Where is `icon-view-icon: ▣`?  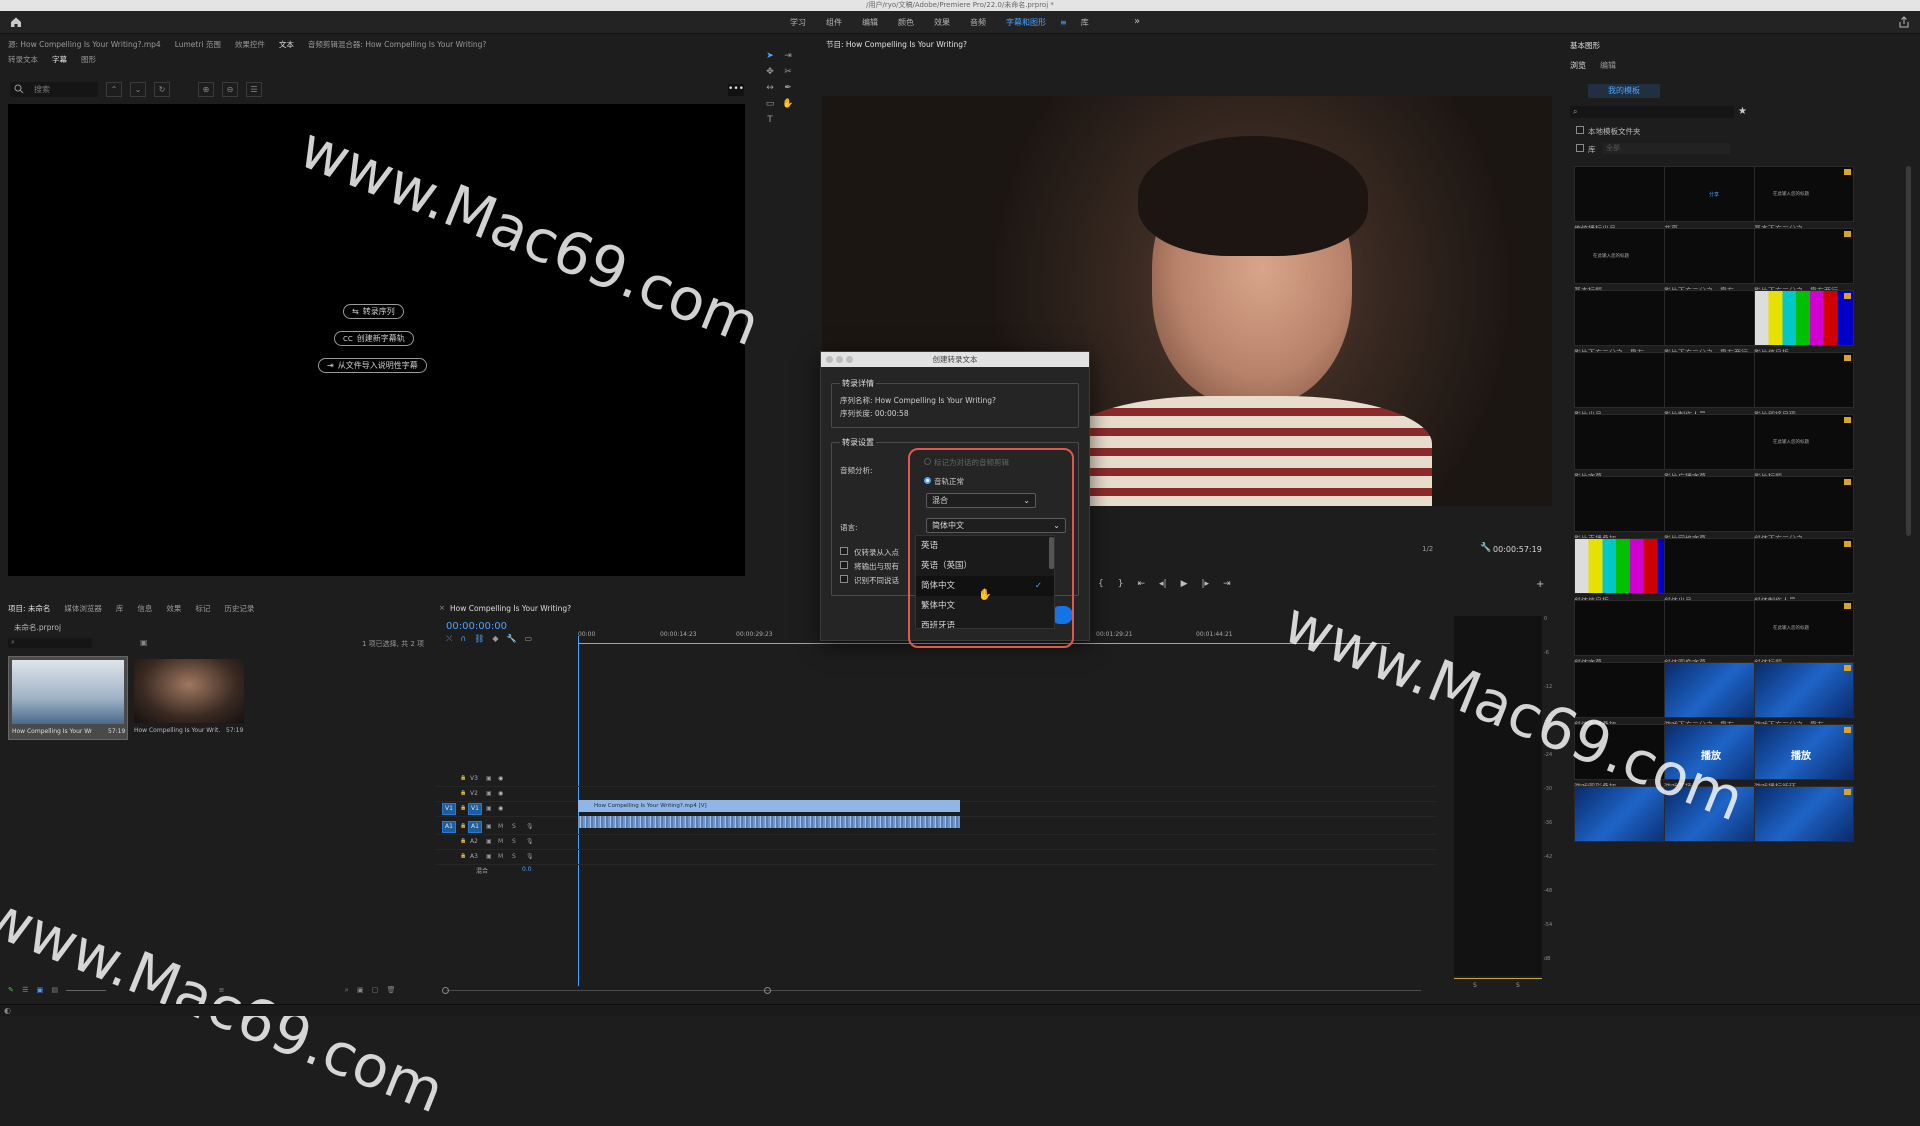
icon-view-icon: ▣ is located at coordinates (40, 990).